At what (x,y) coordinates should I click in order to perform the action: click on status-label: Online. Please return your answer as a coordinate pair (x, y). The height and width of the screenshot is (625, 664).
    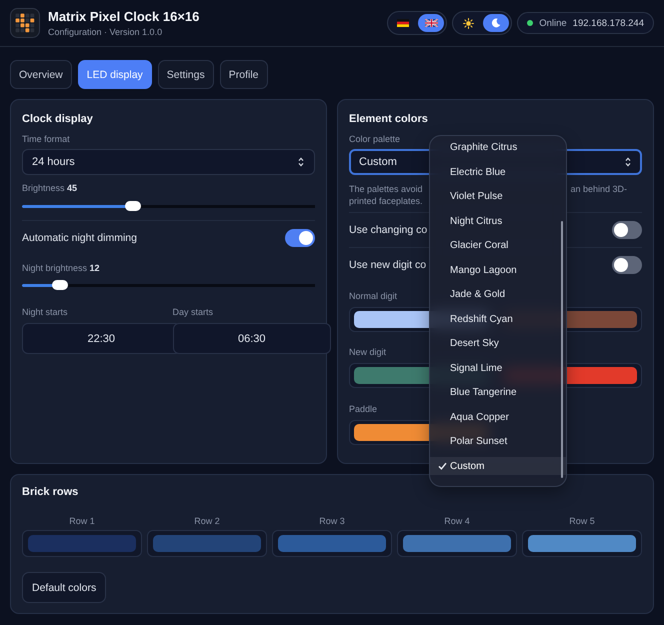
    Looking at the image, I should click on (553, 23).